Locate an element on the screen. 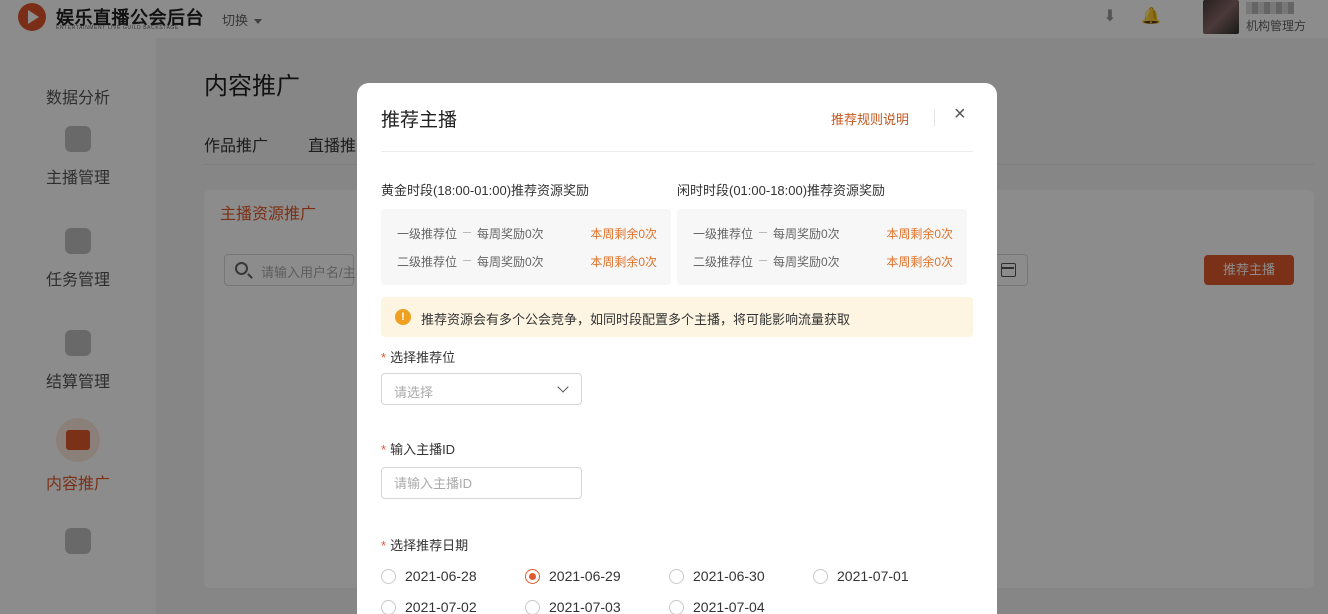 This screenshot has height=614, width=1328. date-radio-option: 2021-07-02 is located at coordinates (429, 606).